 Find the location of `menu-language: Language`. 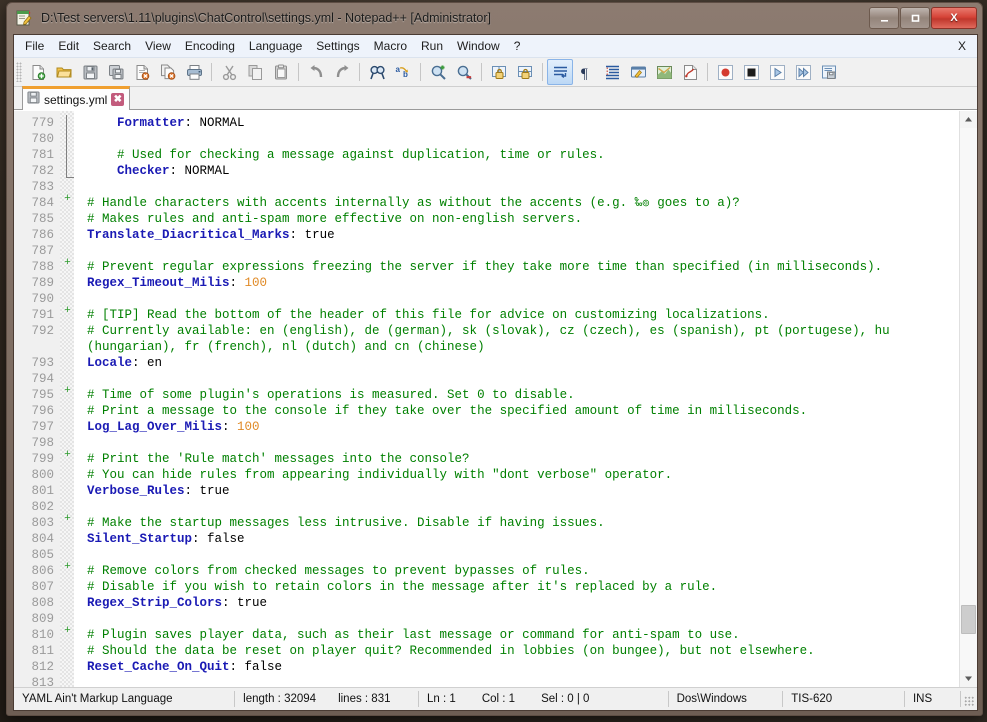

menu-language: Language is located at coordinates (275, 46).